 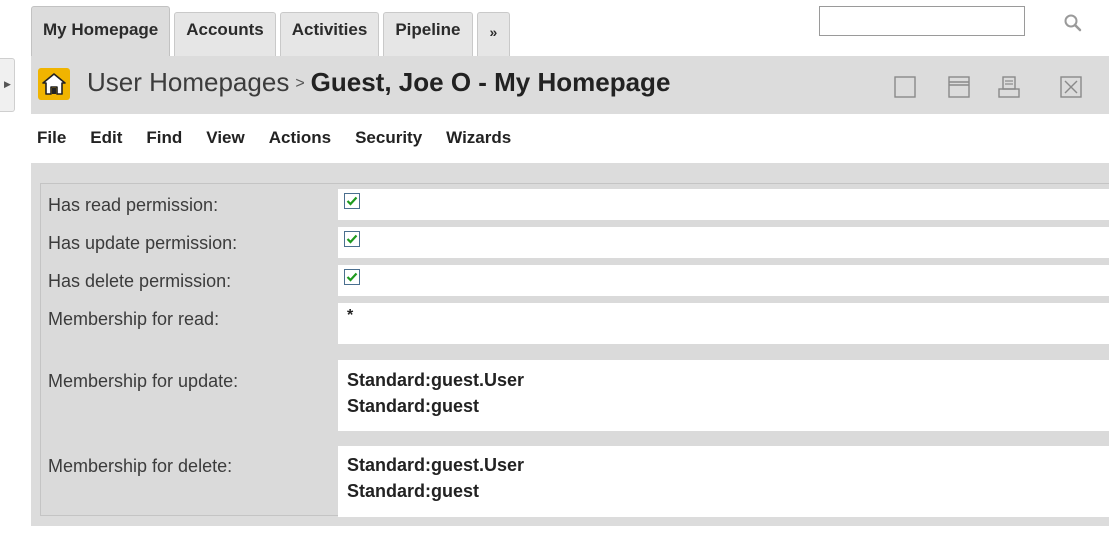 What do you see at coordinates (143, 243) in the screenshot?
I see `update-permission-label: Has update permission:` at bounding box center [143, 243].